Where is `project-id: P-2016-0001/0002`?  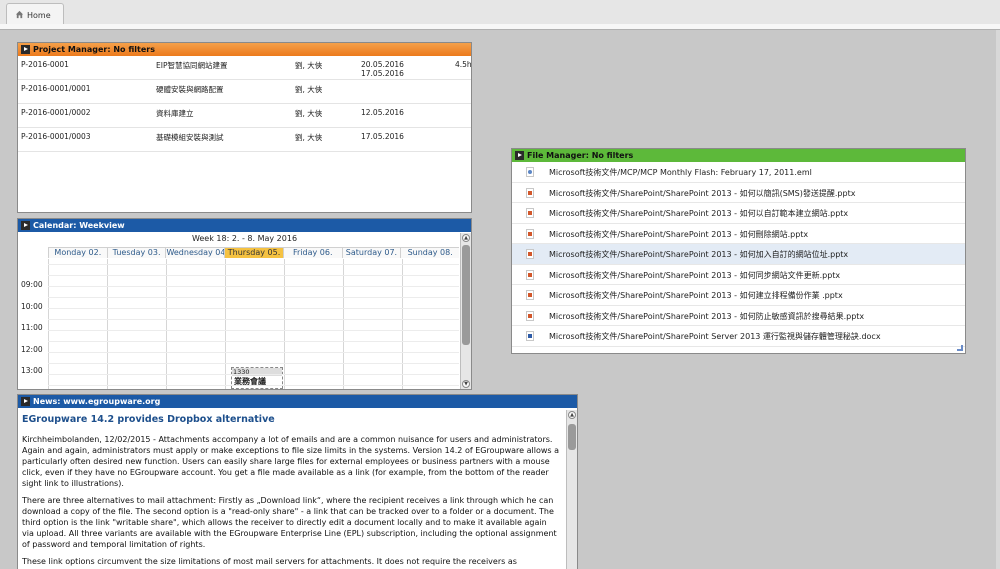 project-id: P-2016-0001/0002 is located at coordinates (56, 112).